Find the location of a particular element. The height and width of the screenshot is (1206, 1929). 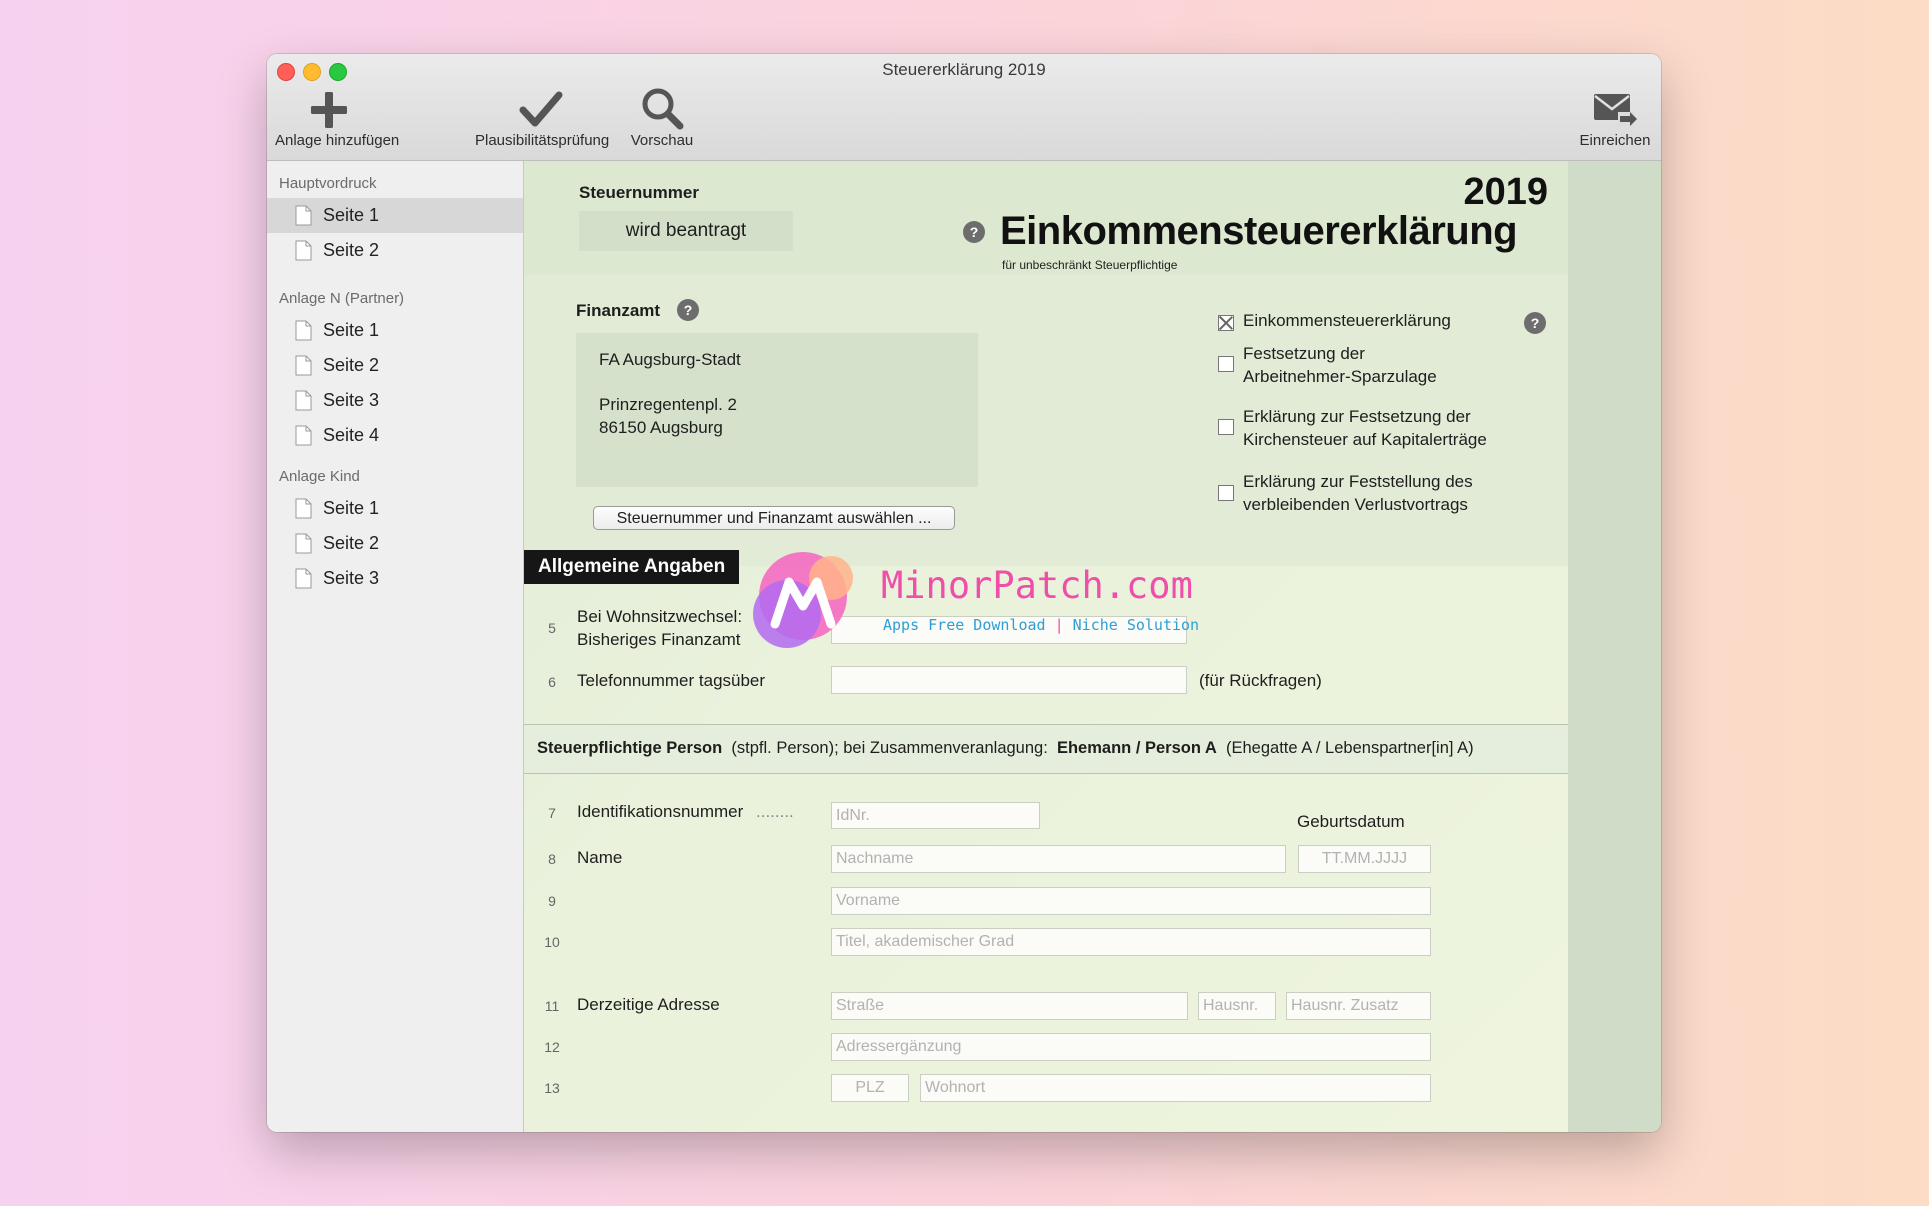

sidebar-item-label: Seite 4 is located at coordinates (351, 435).